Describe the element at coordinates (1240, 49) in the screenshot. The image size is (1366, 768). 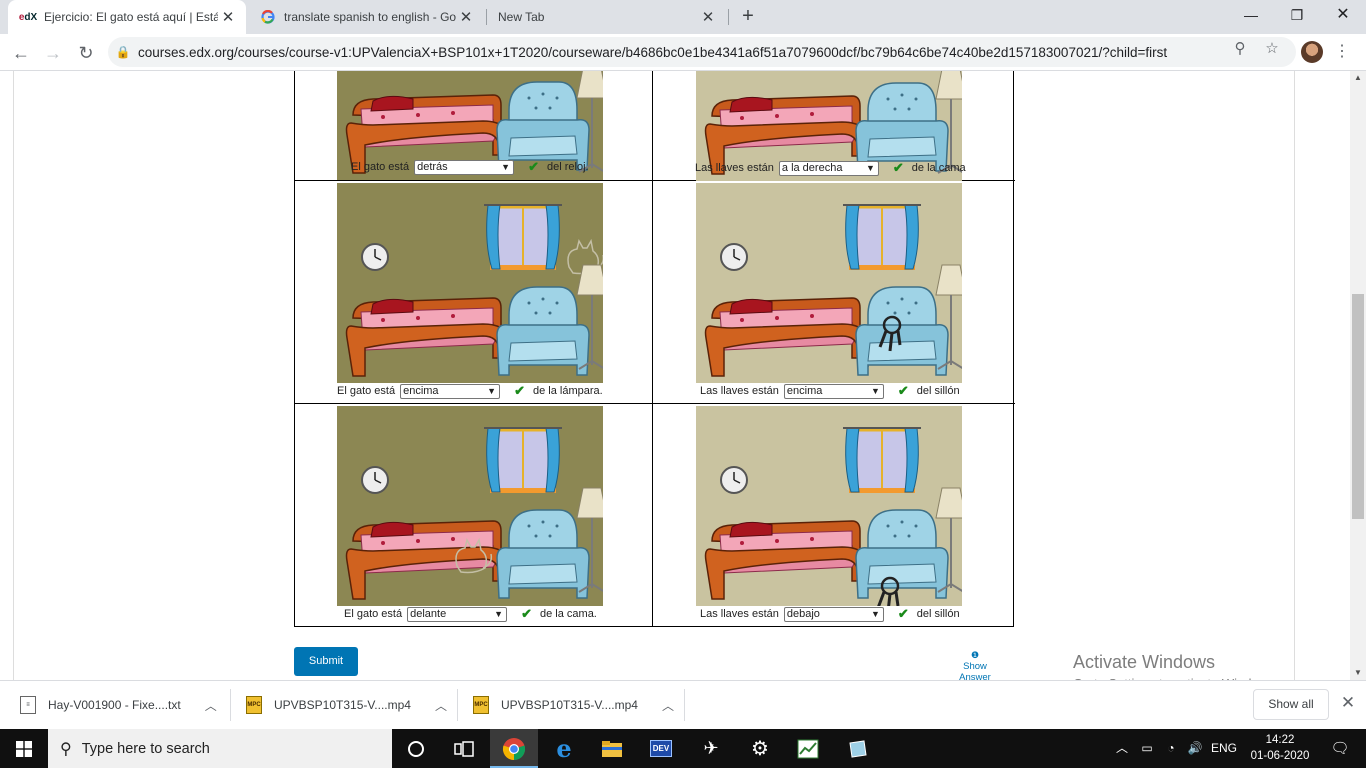
I see `zoom-magnifier-icon: ⚲` at that location.